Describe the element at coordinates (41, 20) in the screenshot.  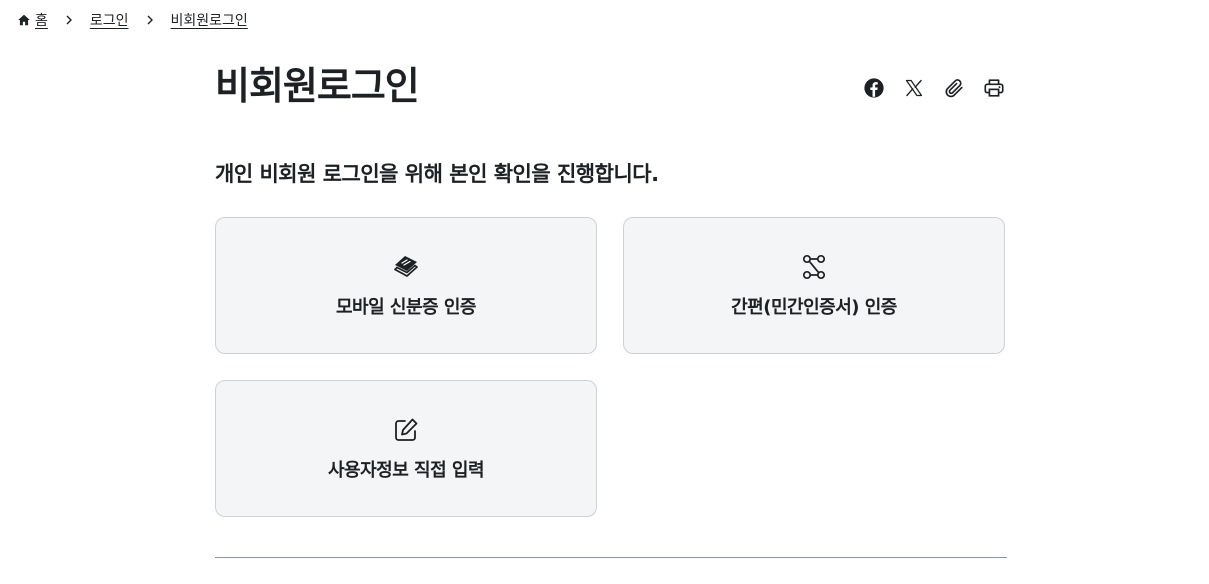
I see `breadcrumb-home-link: 홈` at that location.